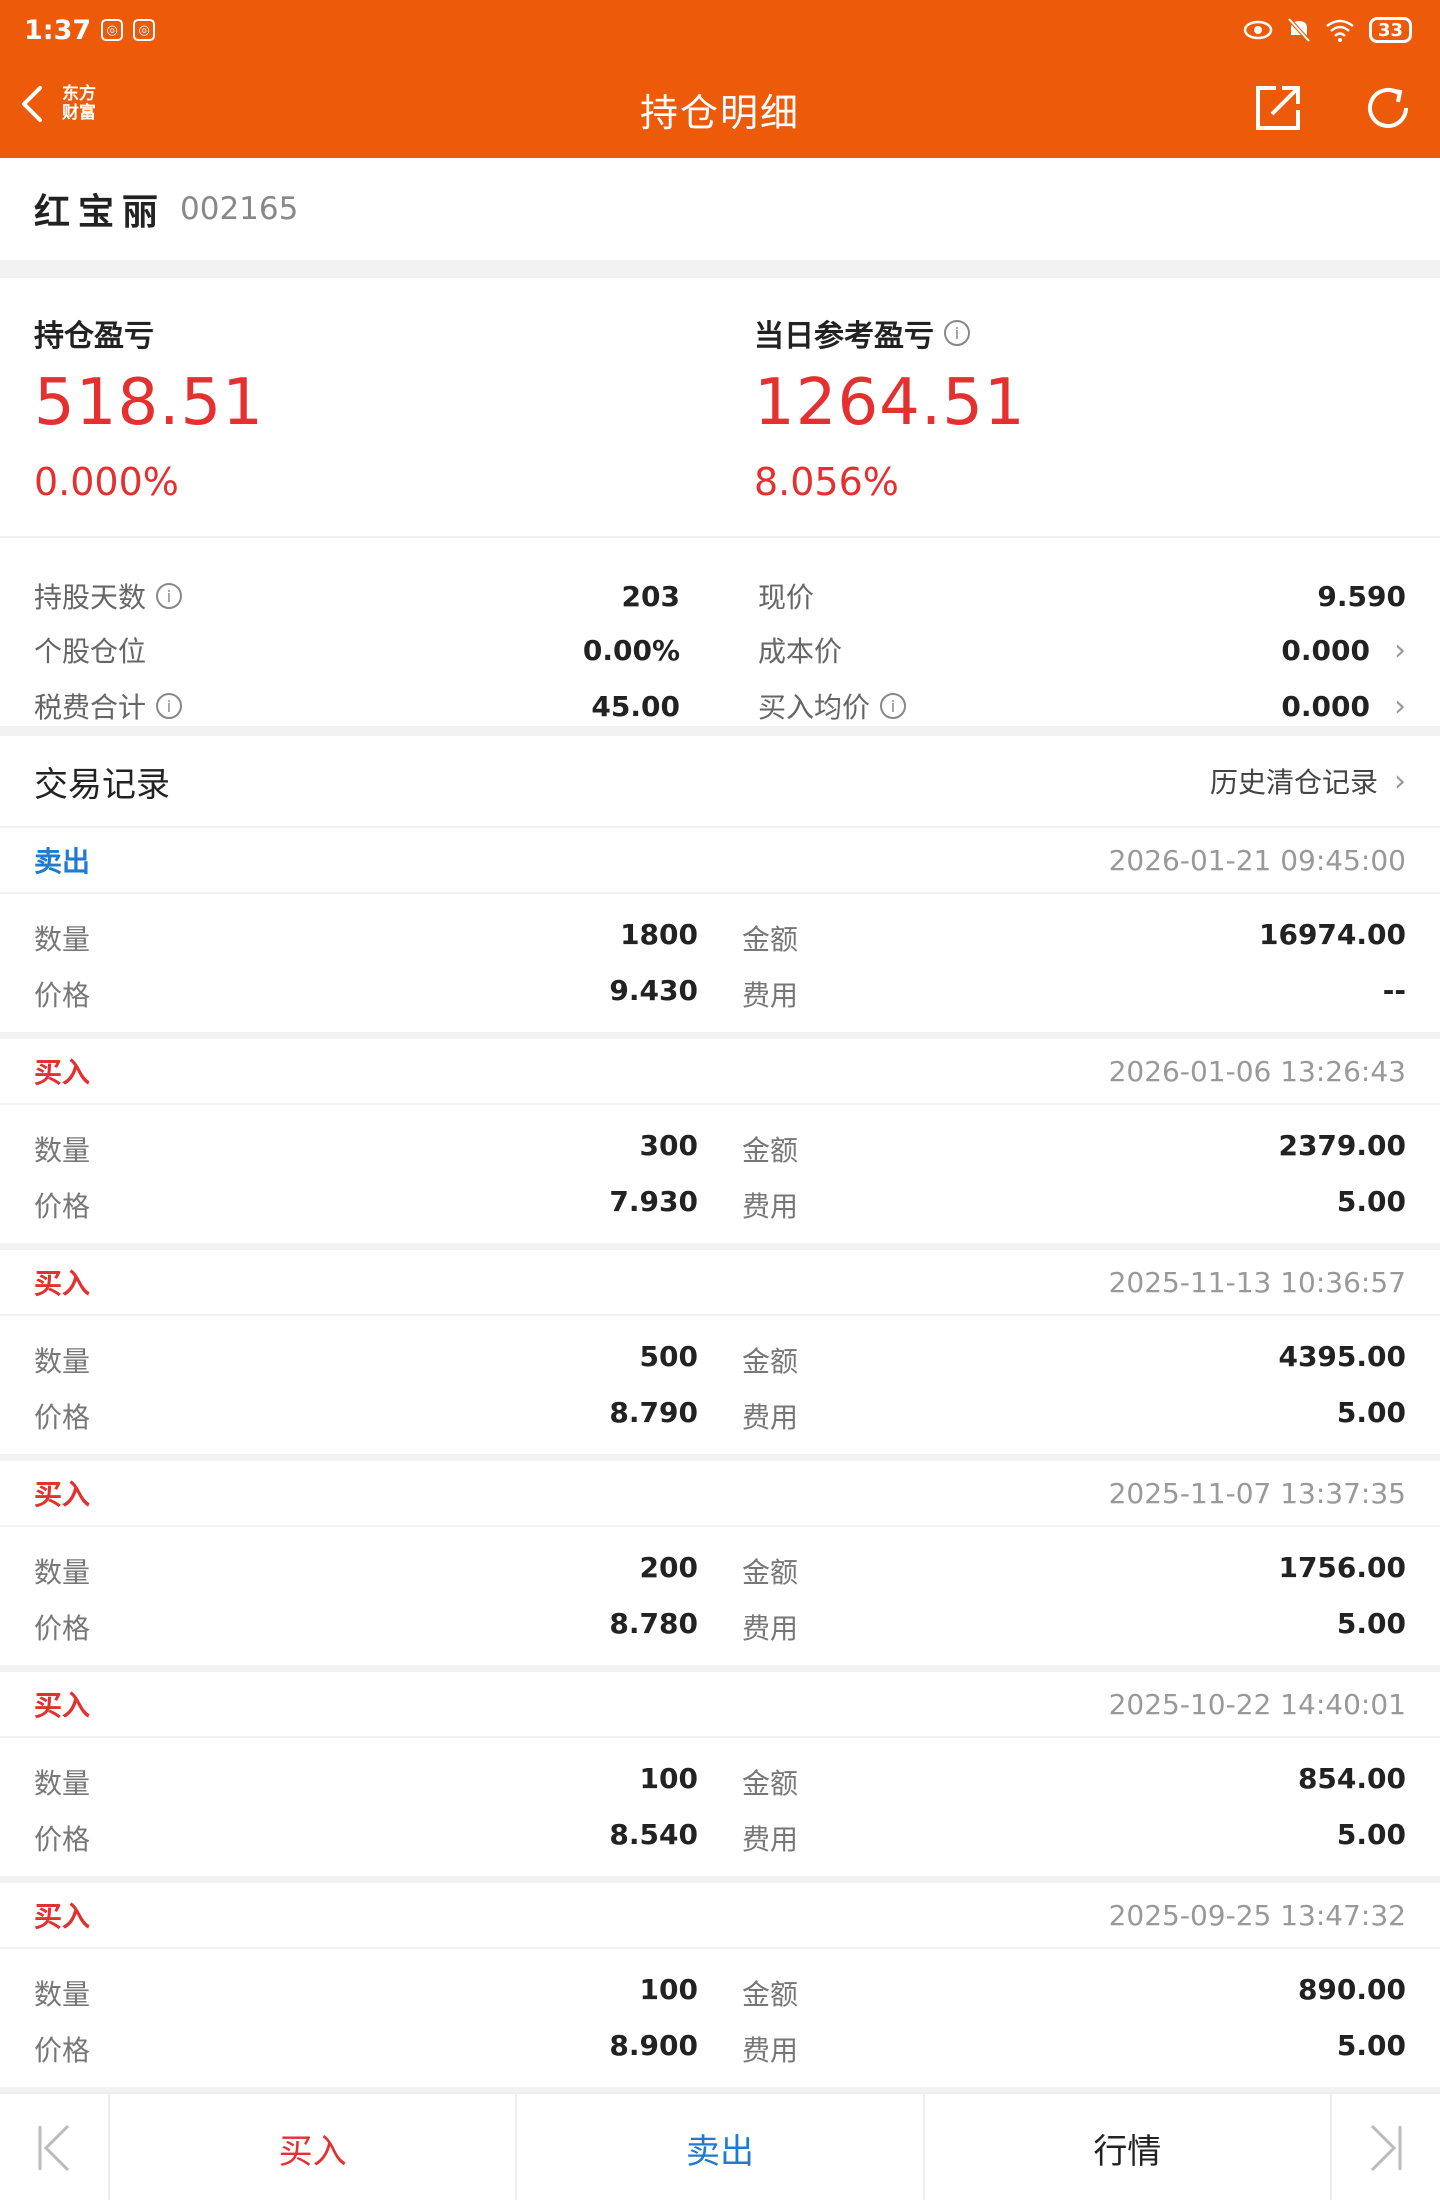  Describe the element at coordinates (79, 94) in the screenshot. I see `logo-text: 东方` at that location.